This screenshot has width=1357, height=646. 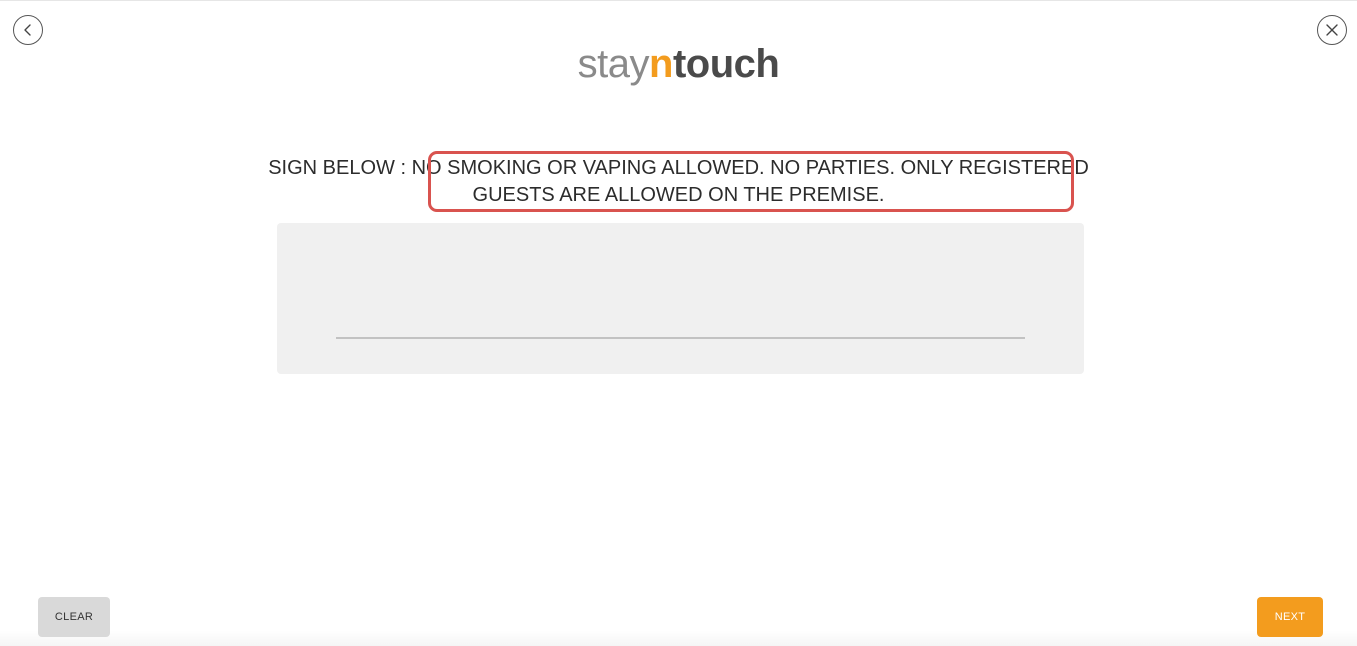 What do you see at coordinates (1290, 617) in the screenshot?
I see `next-button: NEXT` at bounding box center [1290, 617].